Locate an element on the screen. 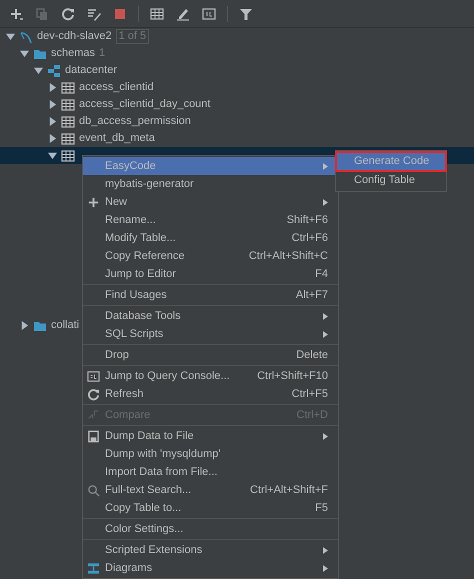  shortcut-label: Alt+F7 is located at coordinates (312, 295).